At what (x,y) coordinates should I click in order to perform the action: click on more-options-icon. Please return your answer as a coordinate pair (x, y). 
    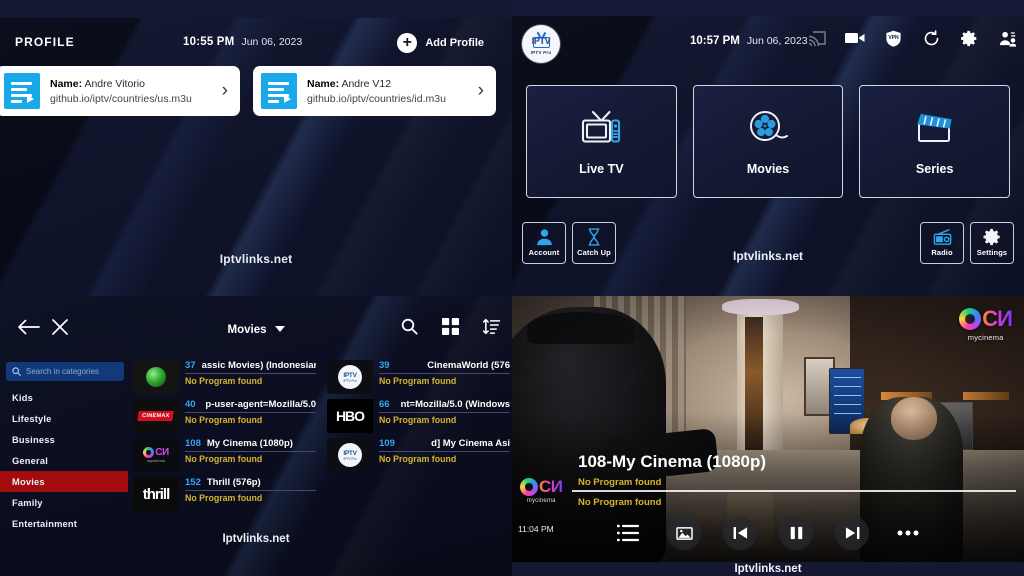
    Looking at the image, I should click on (908, 533).